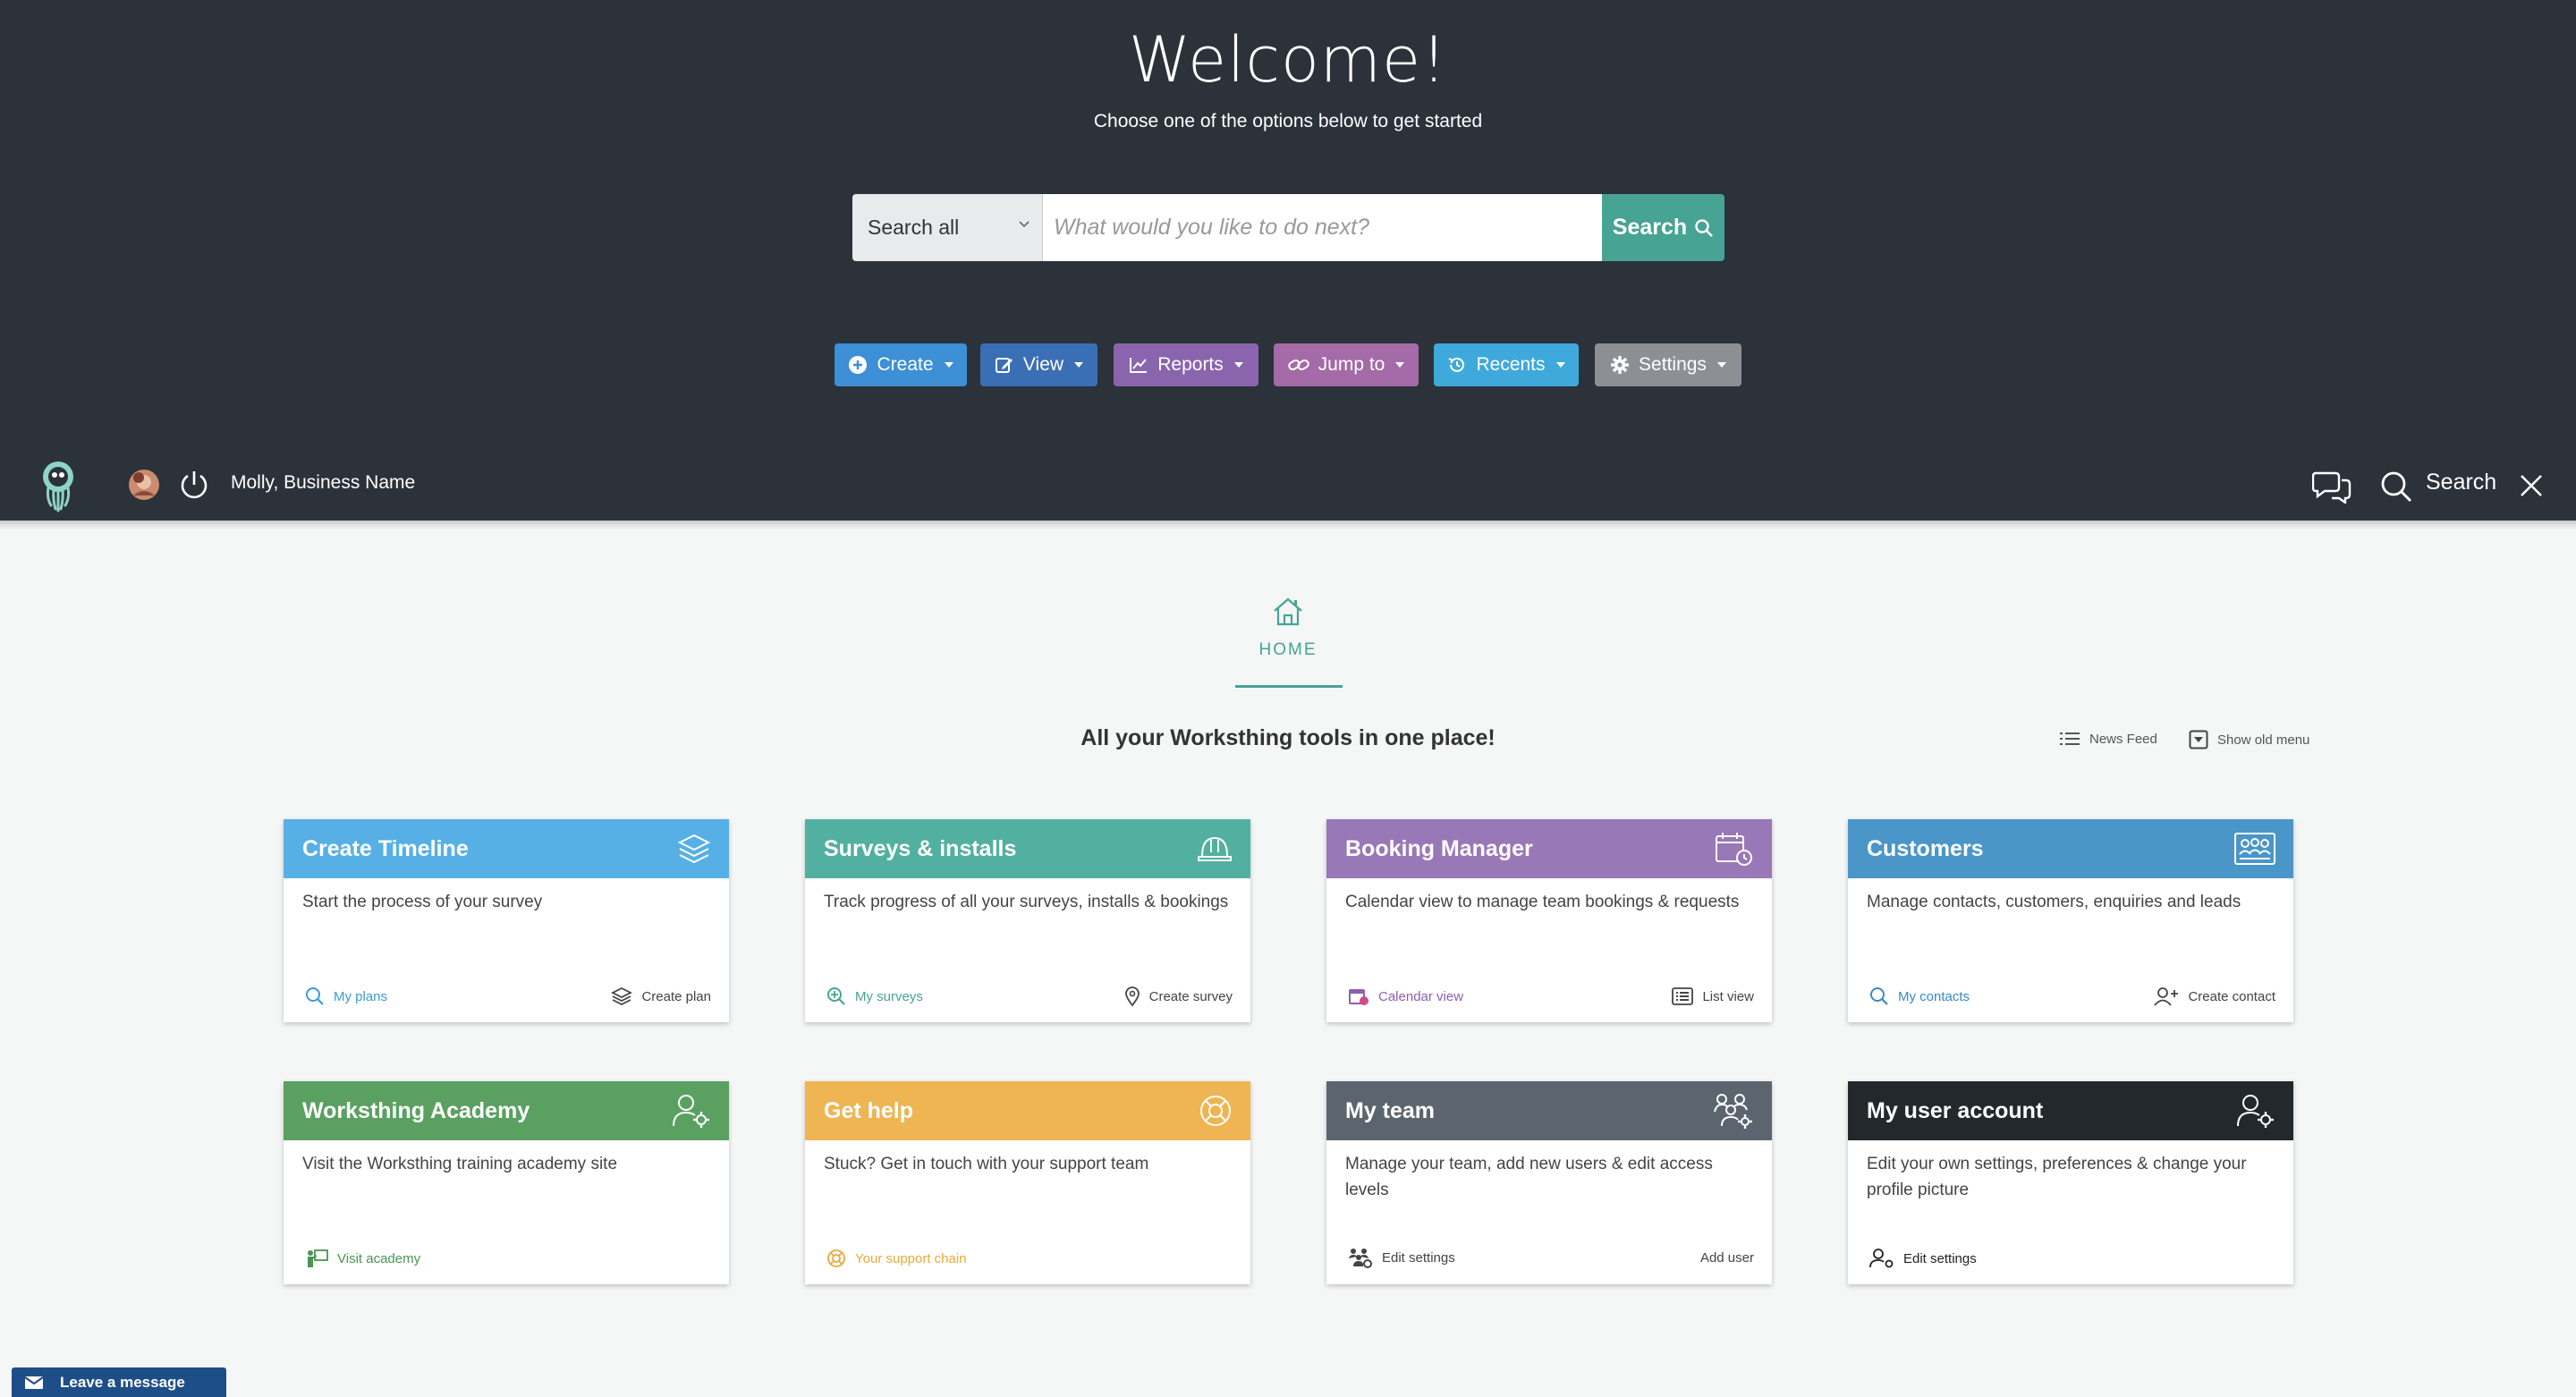 The width and height of the screenshot is (2576, 1397). Describe the element at coordinates (858, 365) in the screenshot. I see `plus-circle-icon` at that location.